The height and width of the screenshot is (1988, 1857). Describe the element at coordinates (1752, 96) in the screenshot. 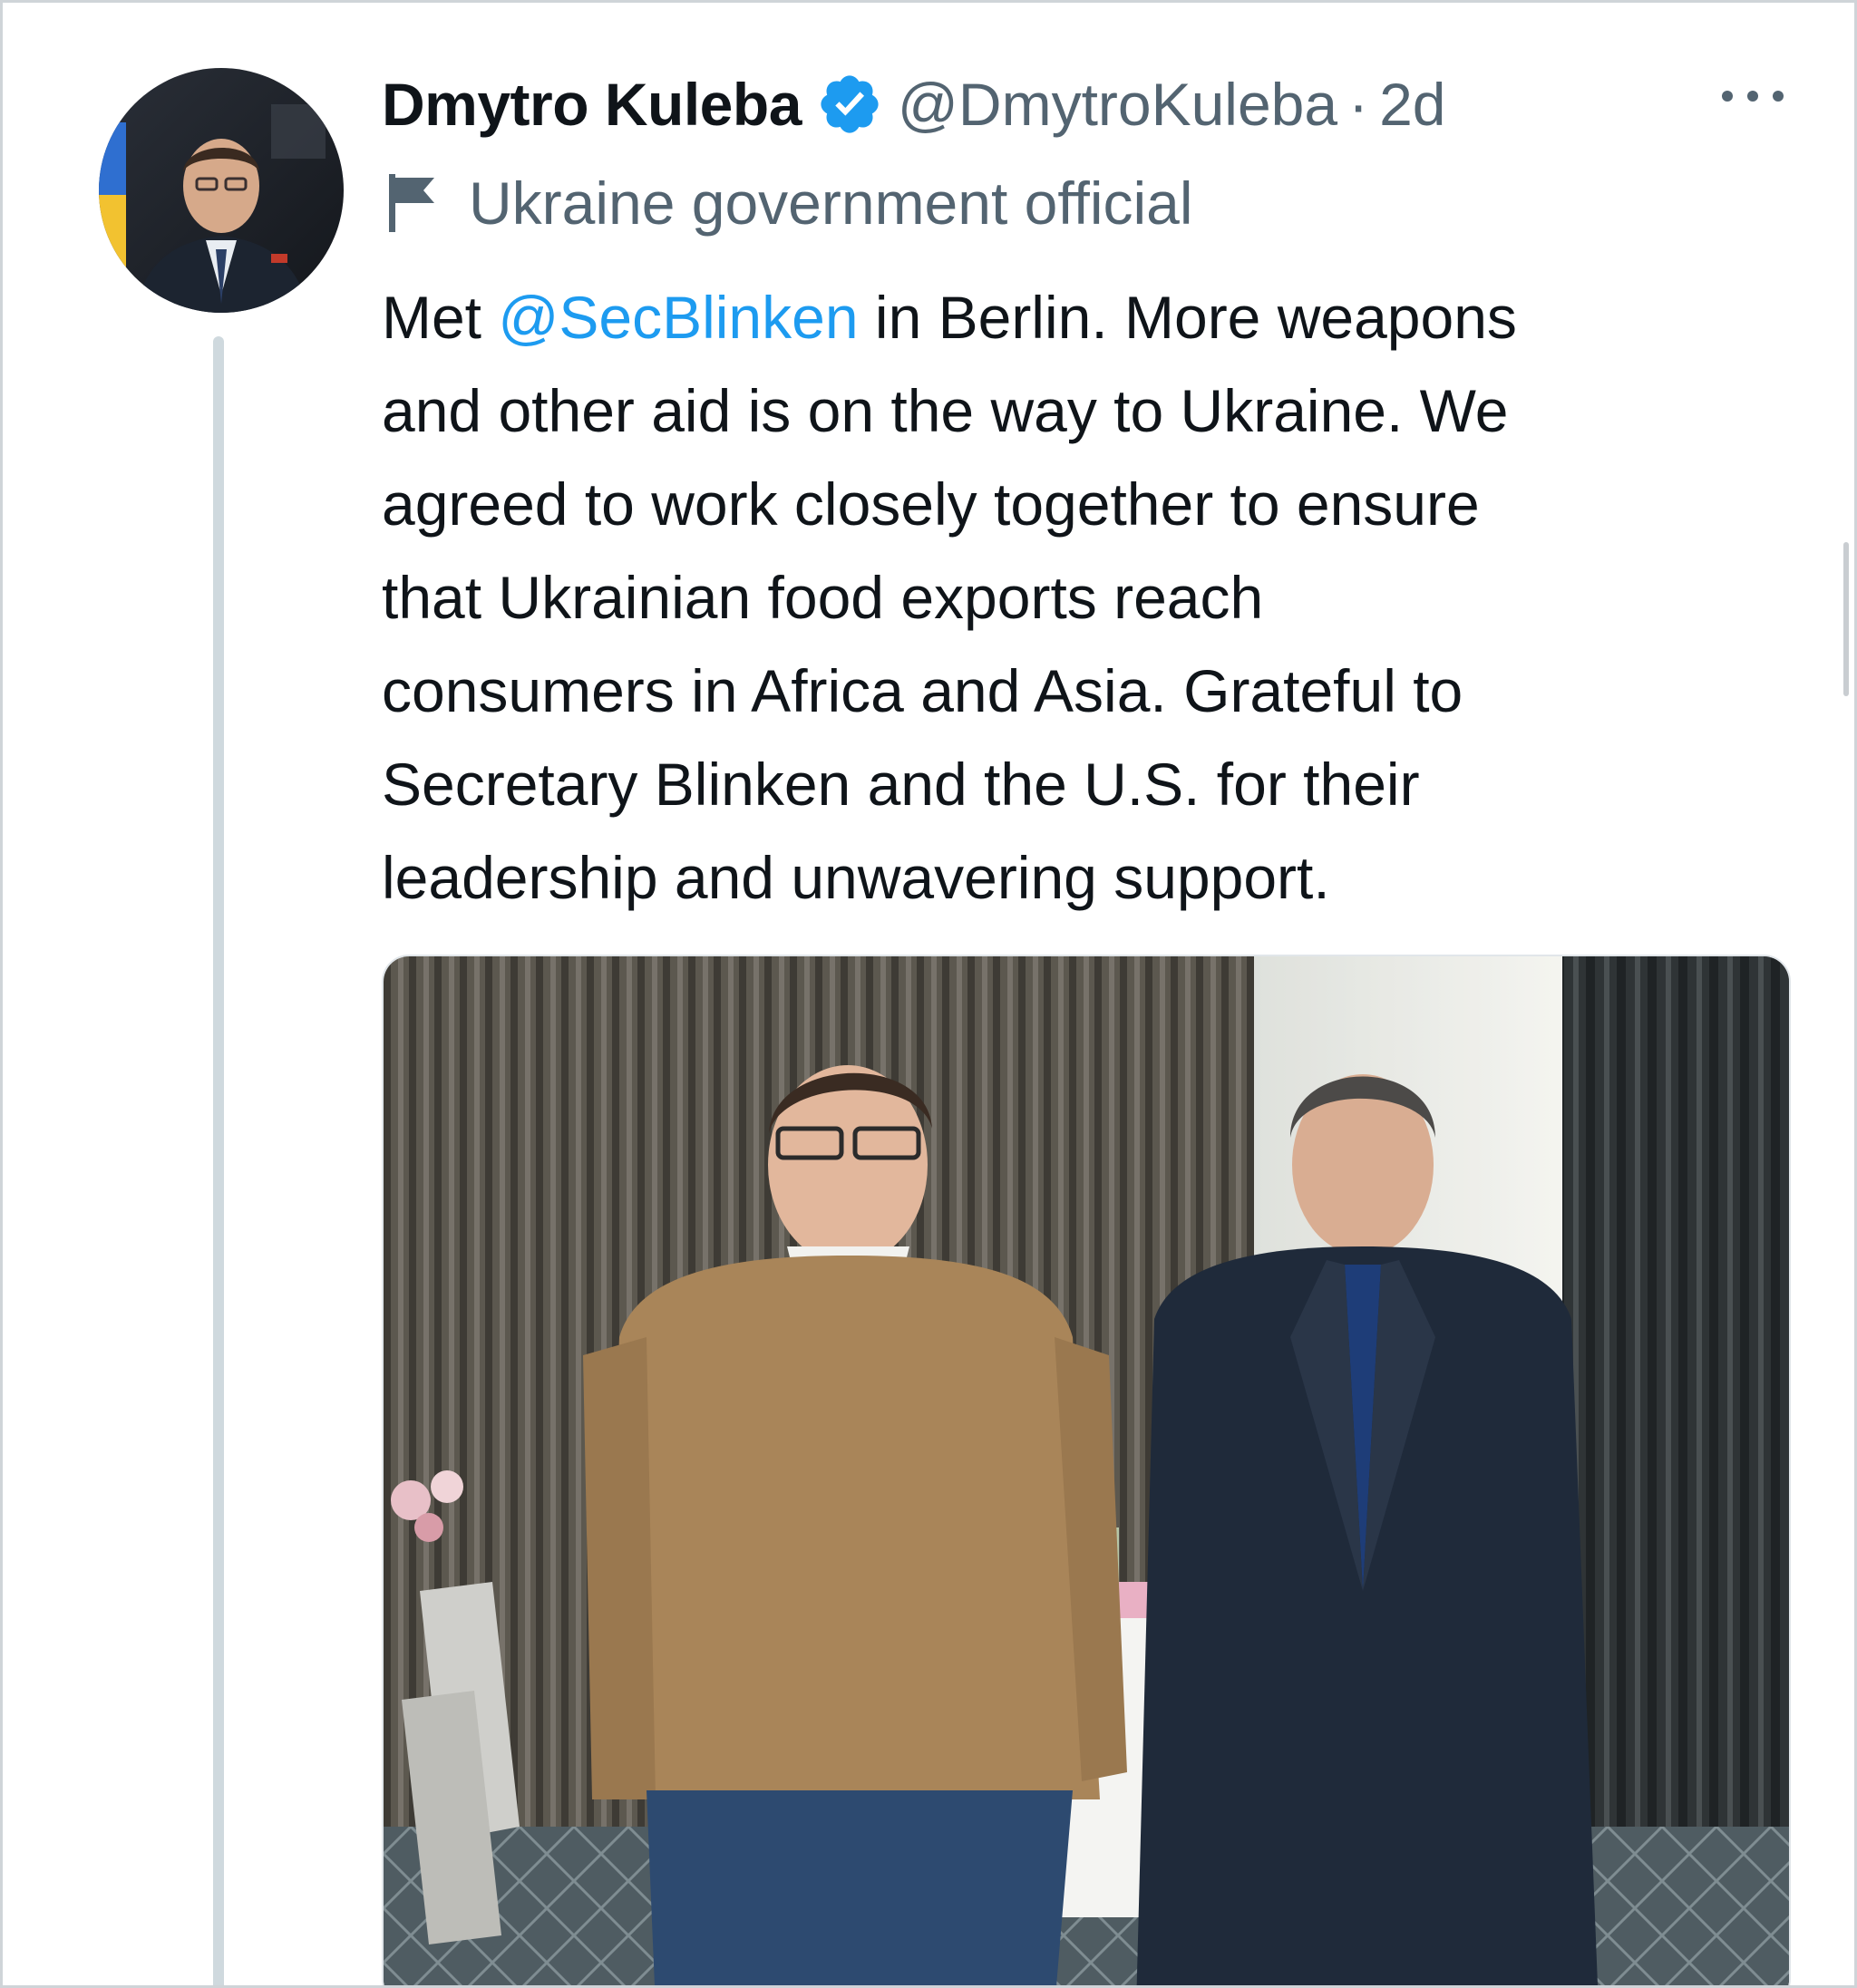

I see `more-horizontal-icon` at that location.